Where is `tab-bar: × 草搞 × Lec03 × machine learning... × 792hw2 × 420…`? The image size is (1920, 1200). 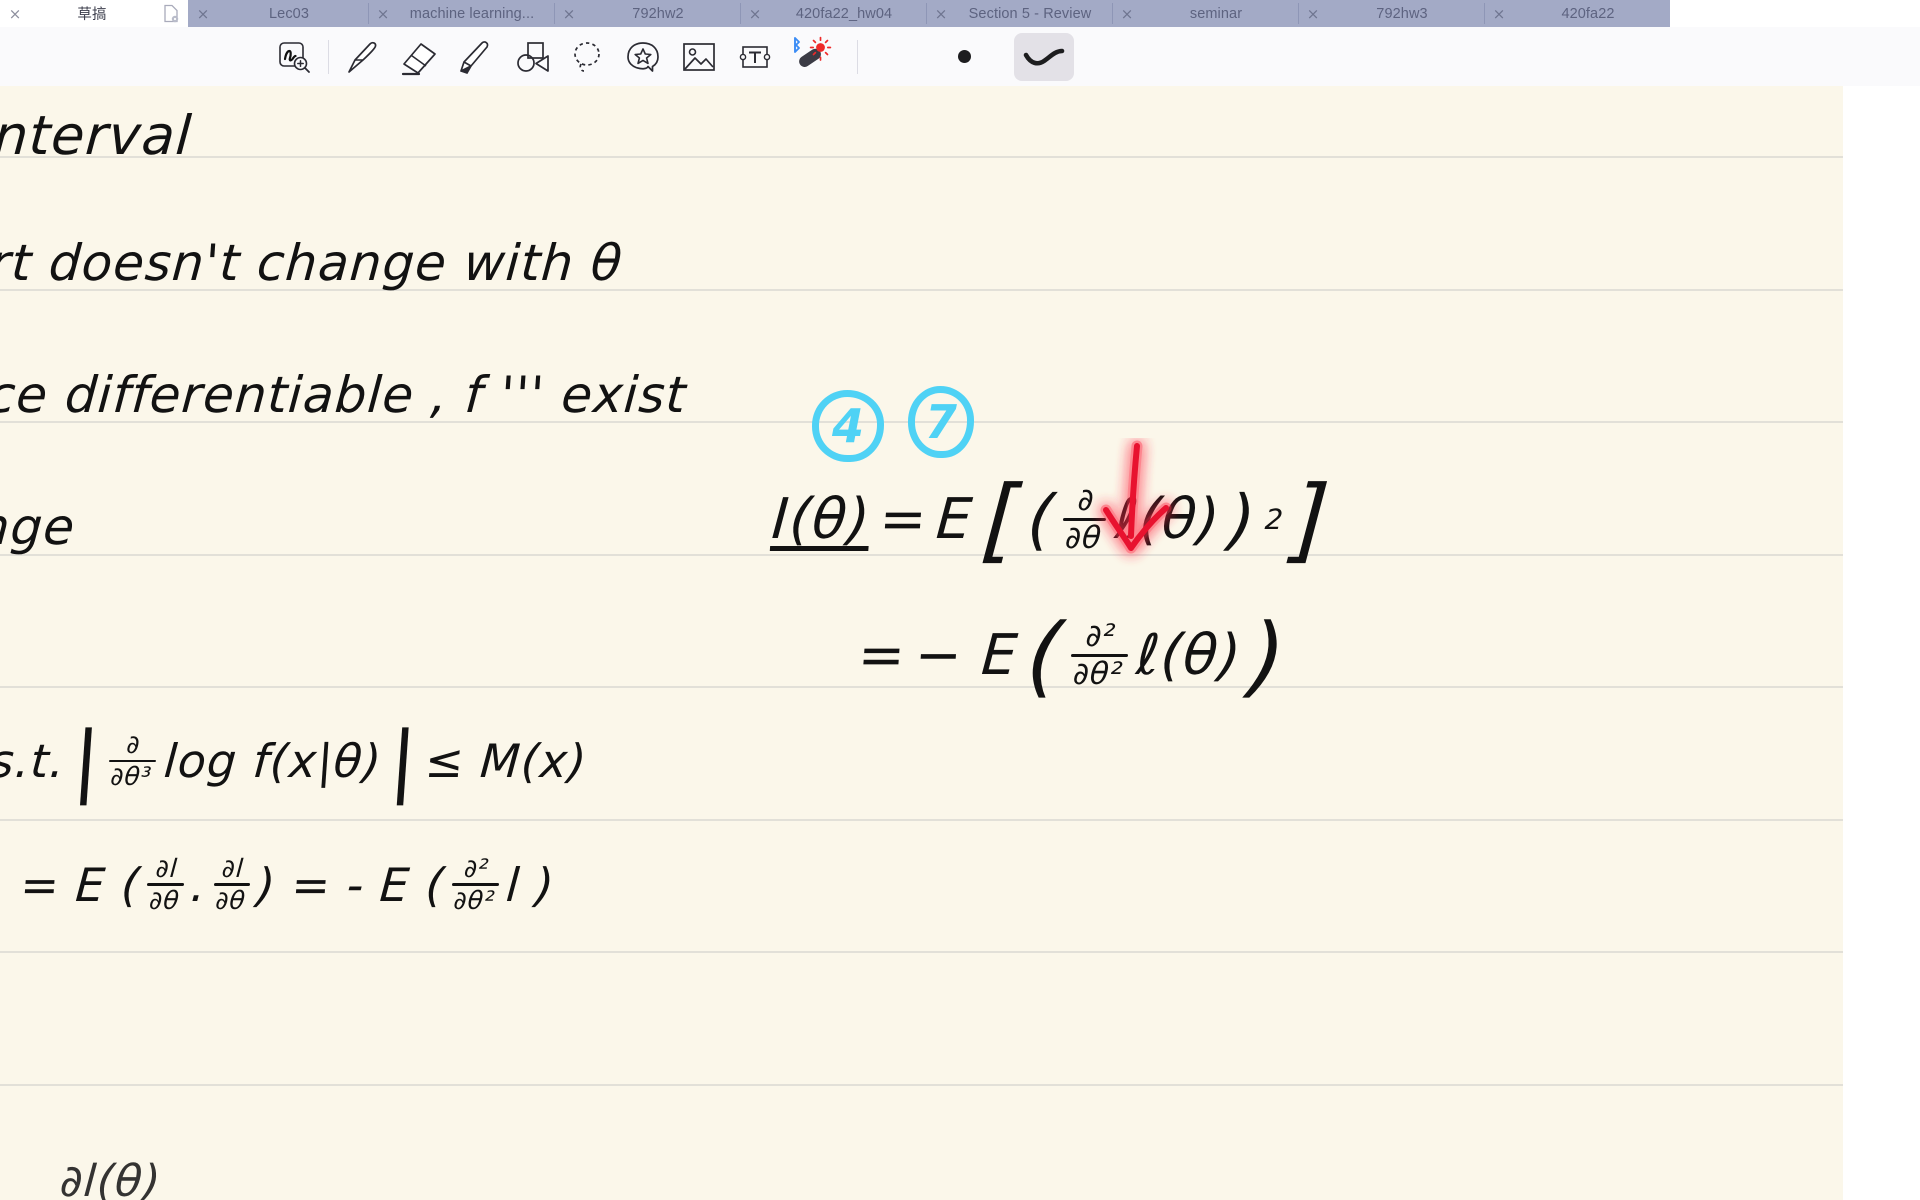
tab-bar: × 草搞 × Lec03 × machine learning... × 792hw2 × 420… is located at coordinates (960, 13).